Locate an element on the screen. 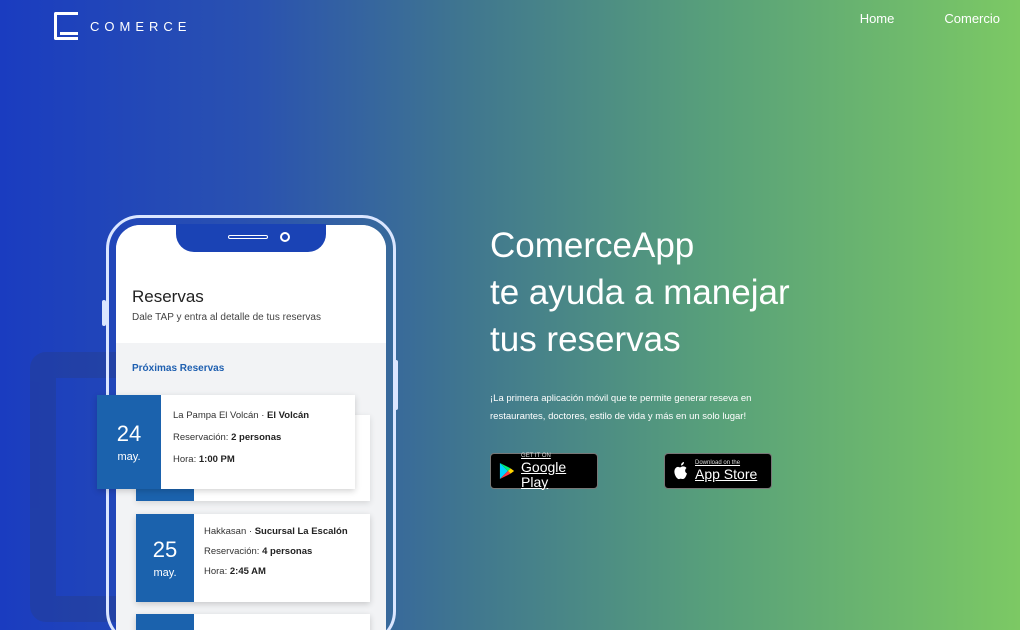  google-play-big-text: Google Play is located at coordinates (544, 474).